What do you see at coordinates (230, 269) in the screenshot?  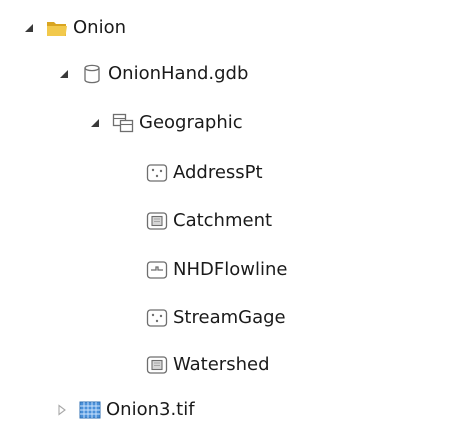 I see `tree-node-label: NHDFlowline` at bounding box center [230, 269].